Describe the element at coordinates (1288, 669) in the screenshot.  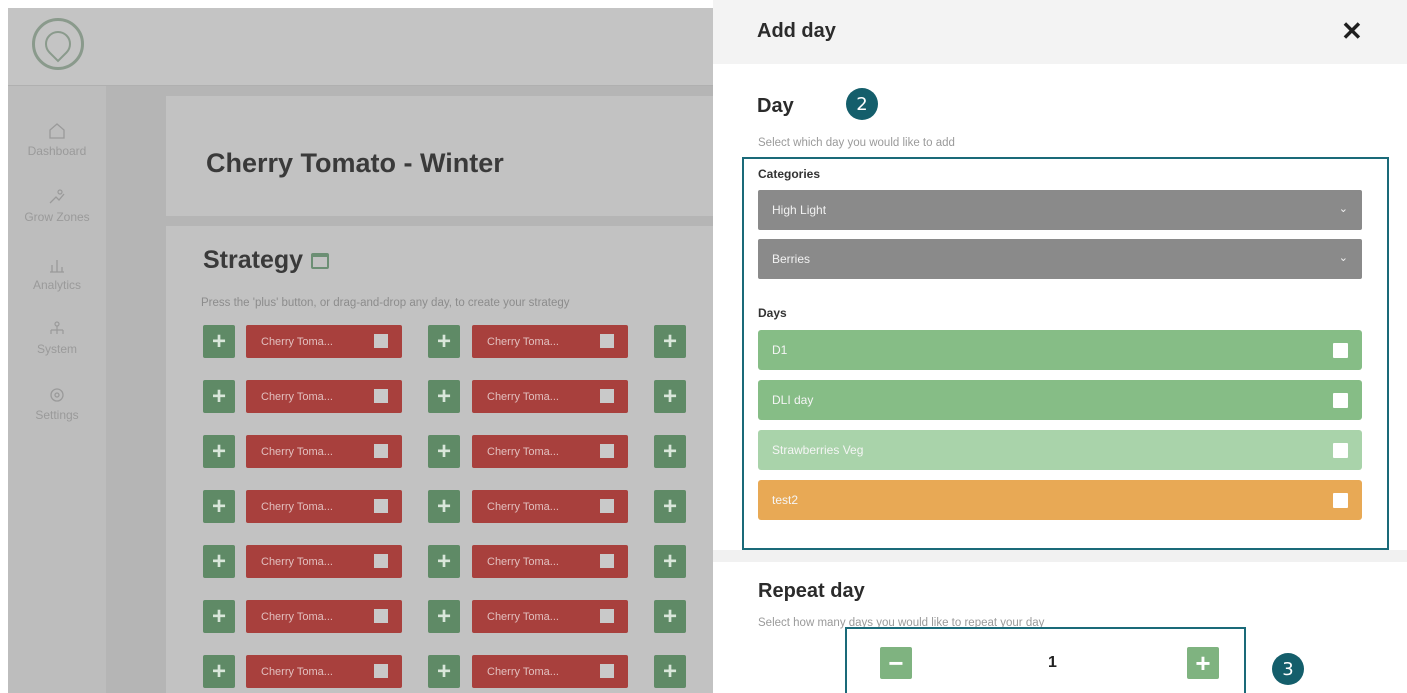
I see `step-badge-3: 3` at that location.